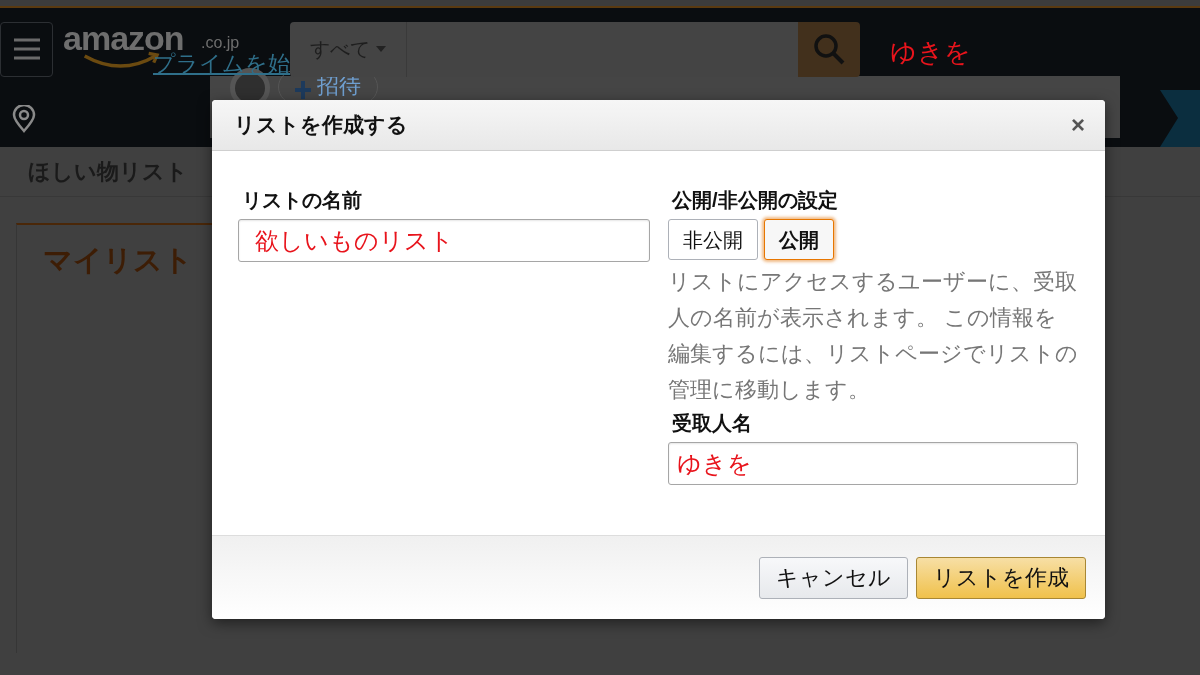  What do you see at coordinates (873, 463) in the screenshot?
I see `recipient-name-field: ゆきを` at bounding box center [873, 463].